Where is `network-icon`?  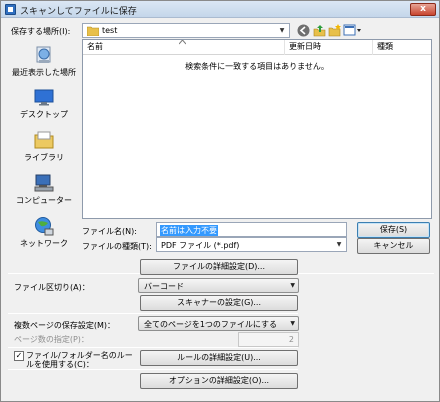 network-icon is located at coordinates (44, 226).